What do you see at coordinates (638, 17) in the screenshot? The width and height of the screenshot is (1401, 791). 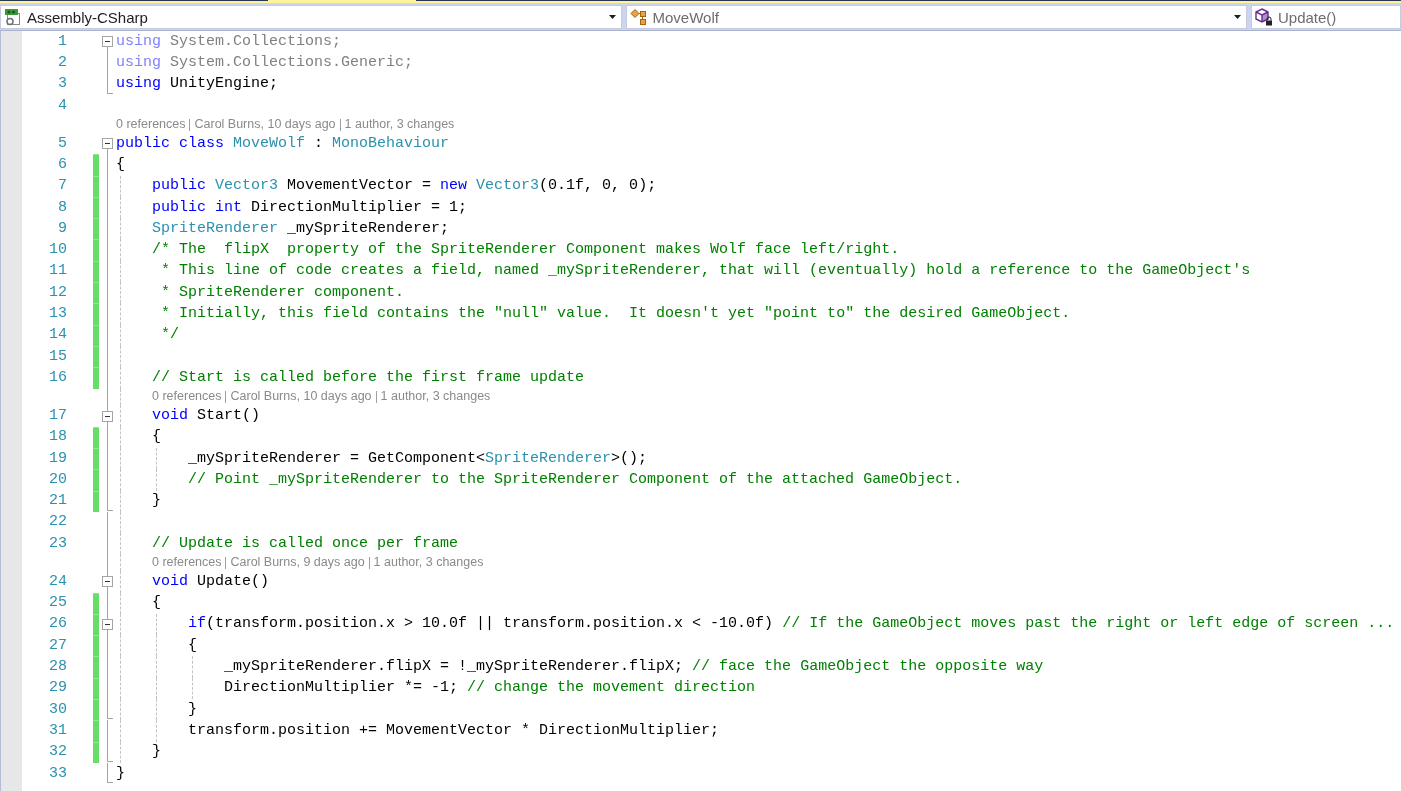 I see `linked-diamonds-icon` at bounding box center [638, 17].